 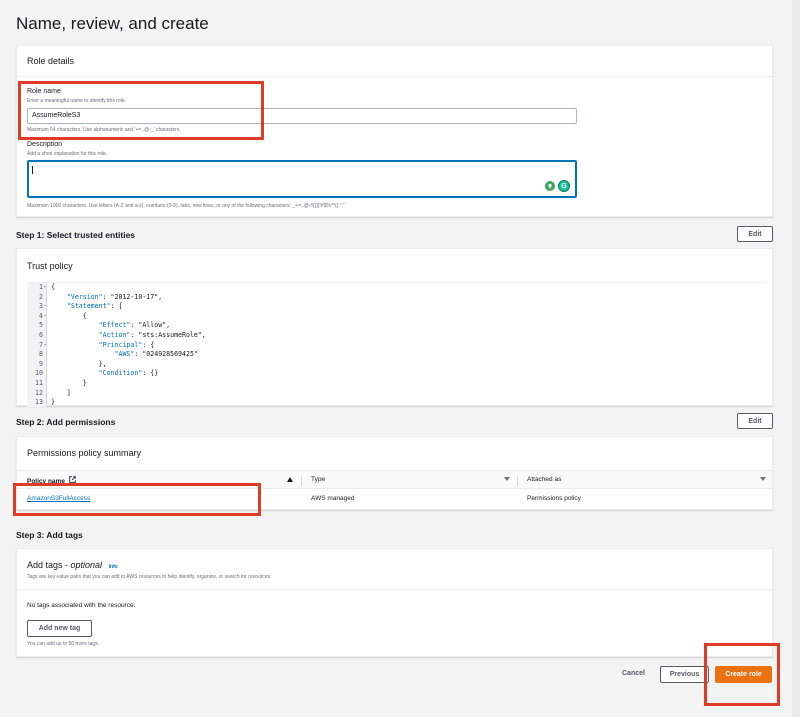 What do you see at coordinates (397, 374) in the screenshot?
I see `code-line: 10 "Condition": {}` at bounding box center [397, 374].